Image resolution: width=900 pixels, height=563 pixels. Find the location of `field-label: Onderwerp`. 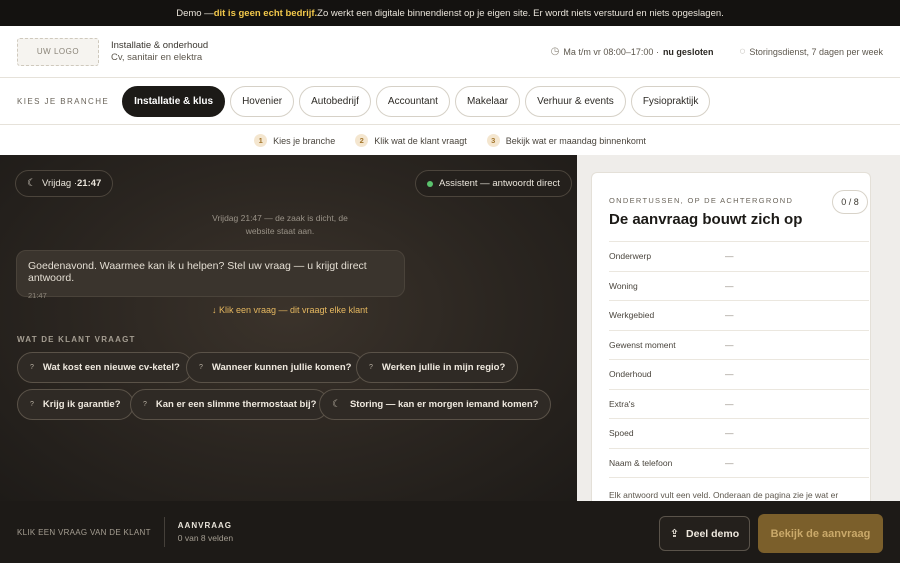

field-label: Onderwerp is located at coordinates (630, 256).